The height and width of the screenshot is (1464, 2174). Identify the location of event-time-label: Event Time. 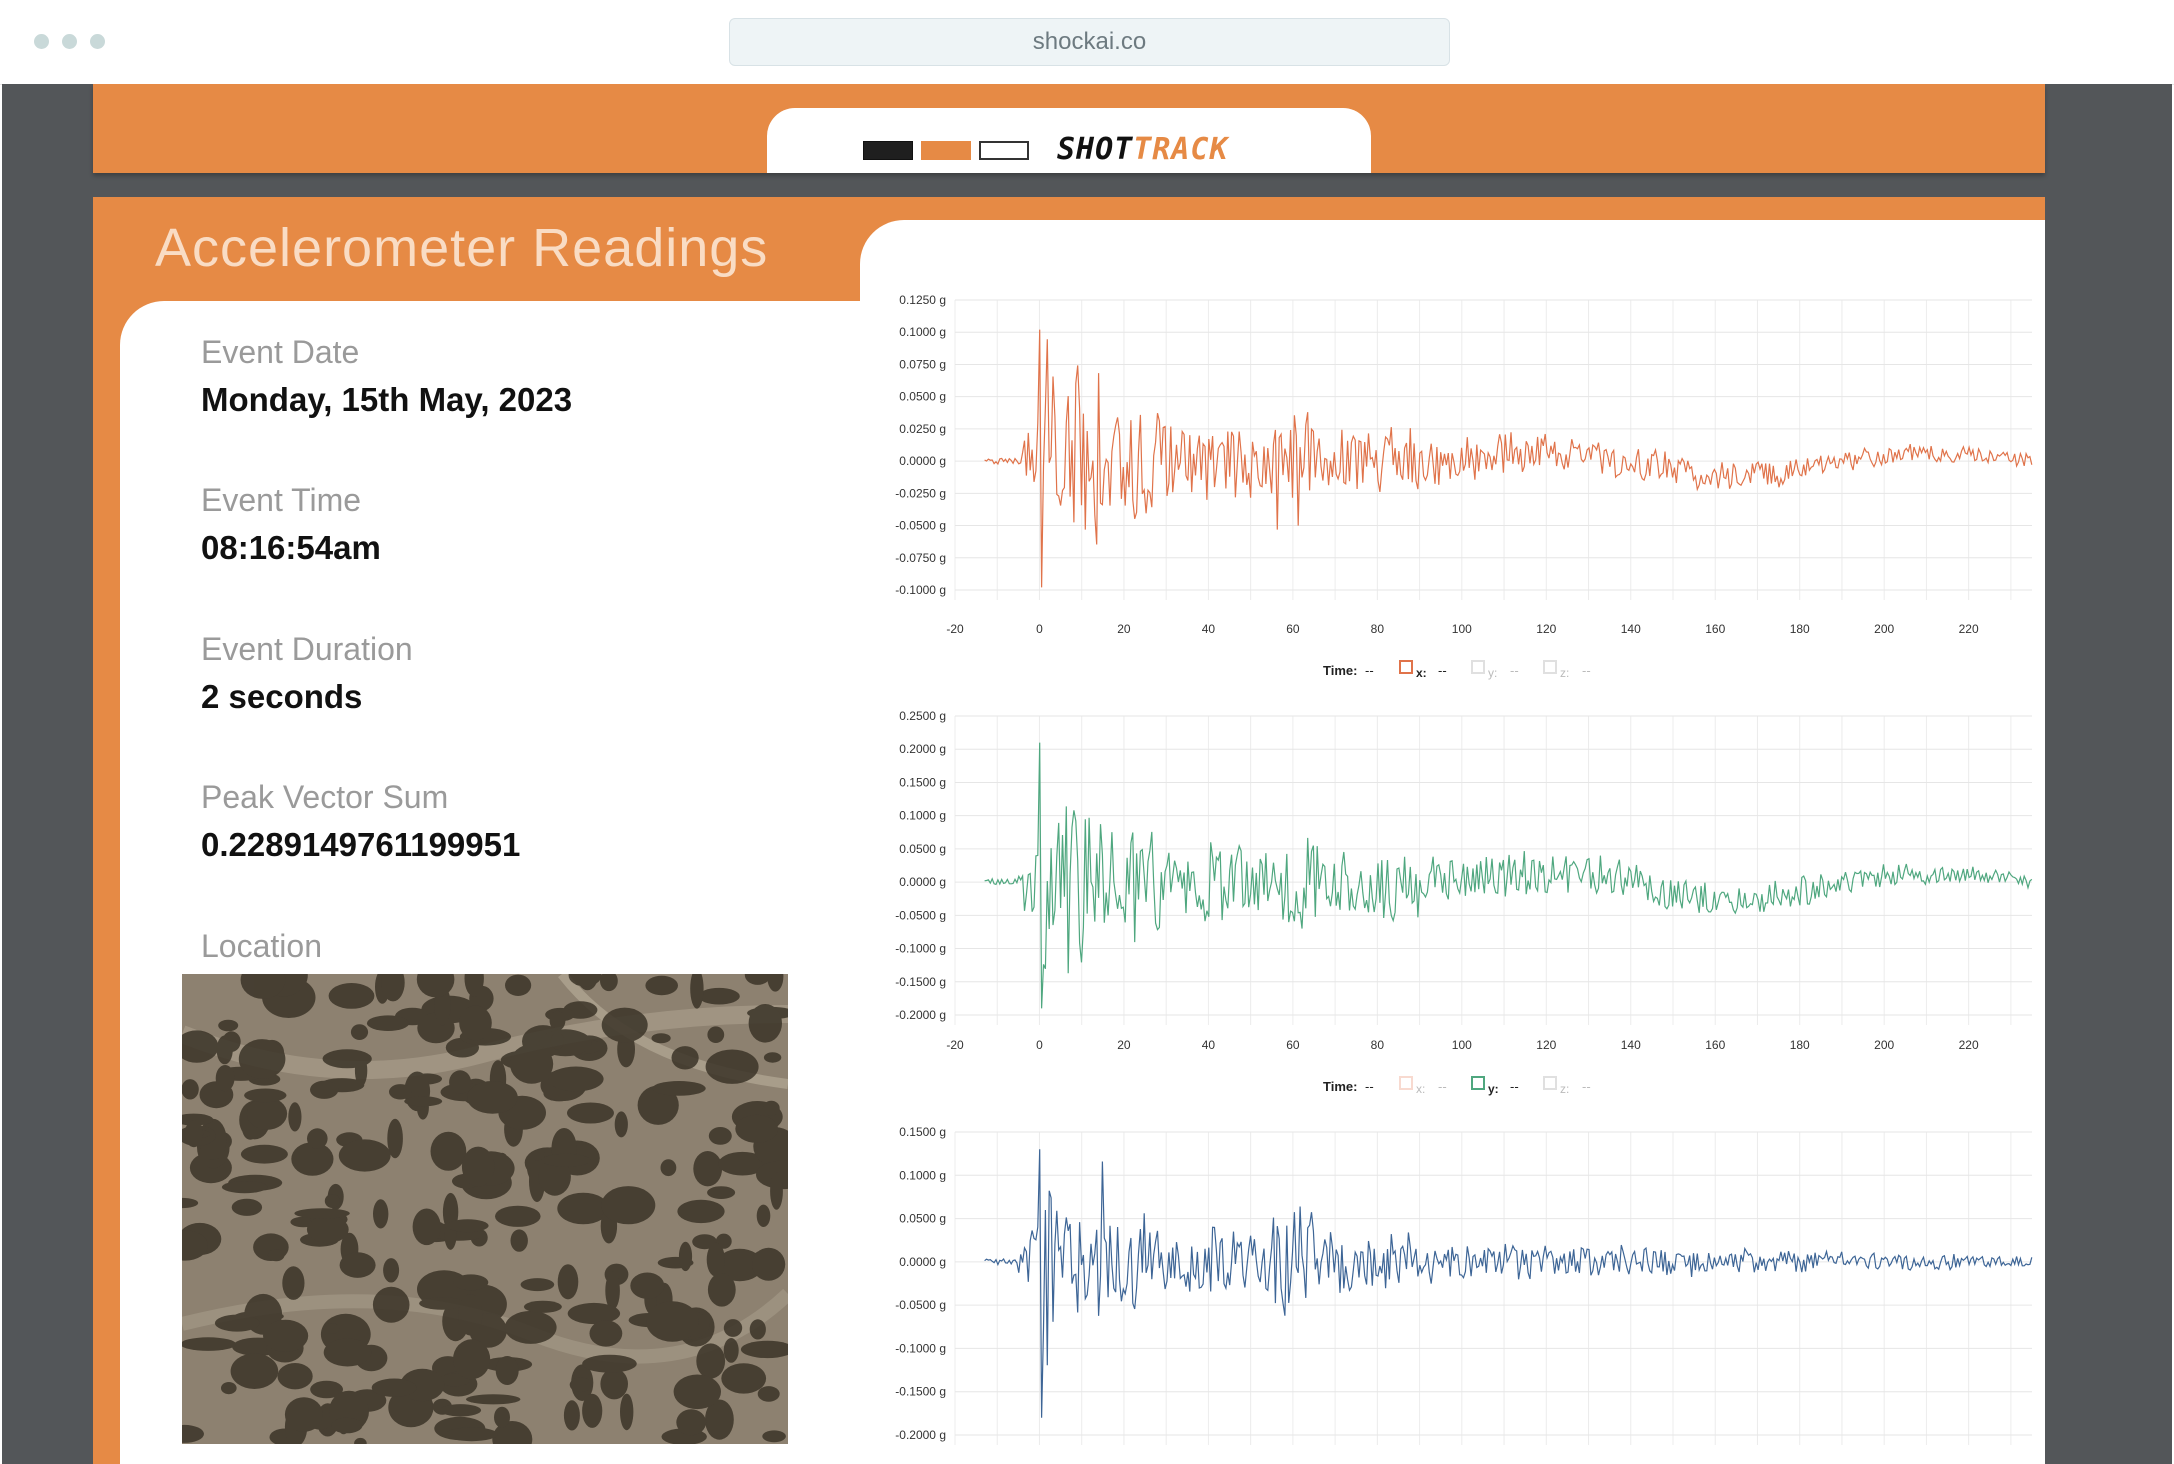
(281, 500).